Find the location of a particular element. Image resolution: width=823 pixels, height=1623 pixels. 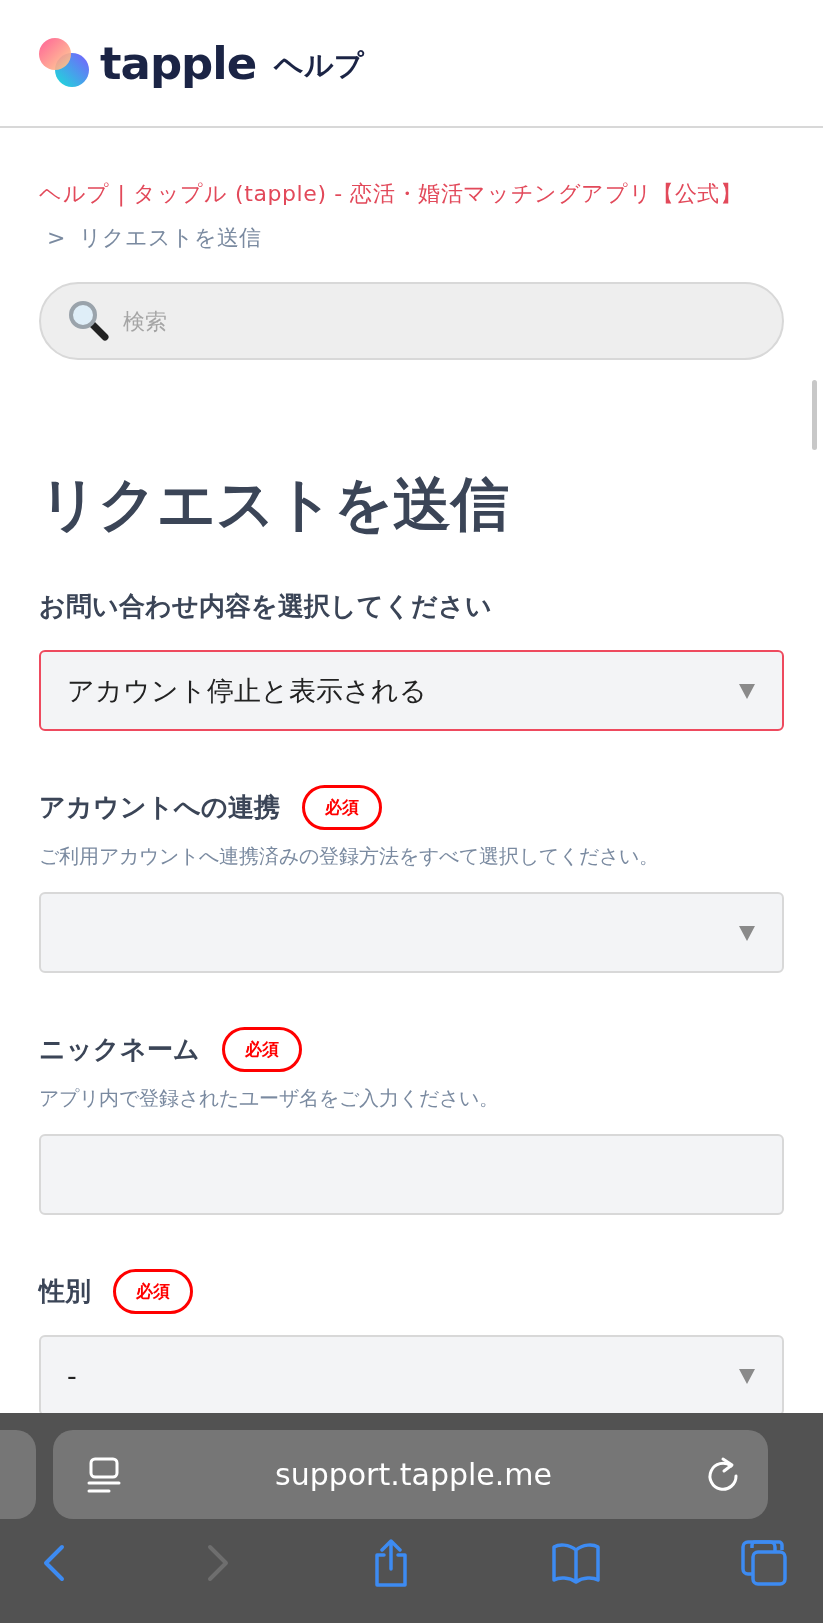

breadcrumb-current: リクエストを送信 is located at coordinates (170, 237).